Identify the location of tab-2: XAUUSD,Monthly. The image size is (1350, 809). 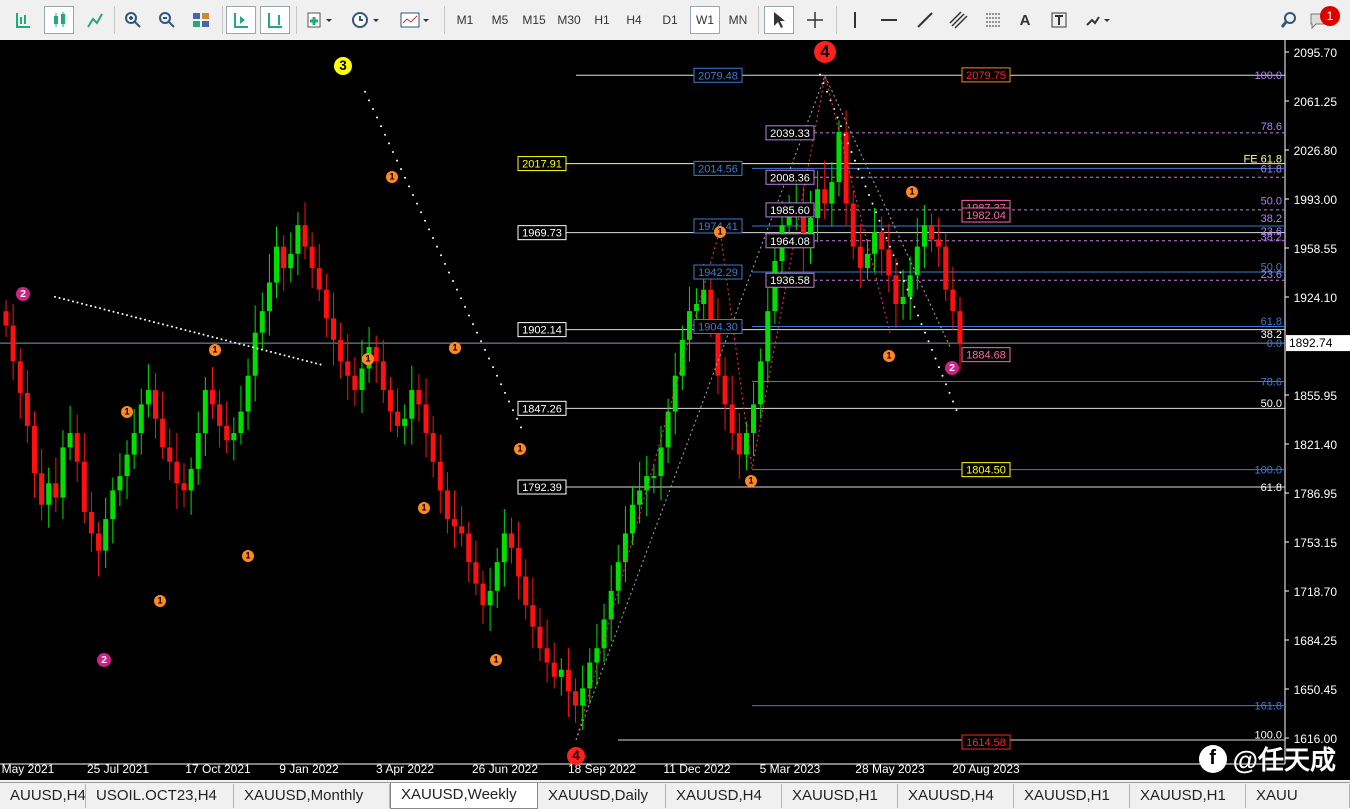
(312, 796).